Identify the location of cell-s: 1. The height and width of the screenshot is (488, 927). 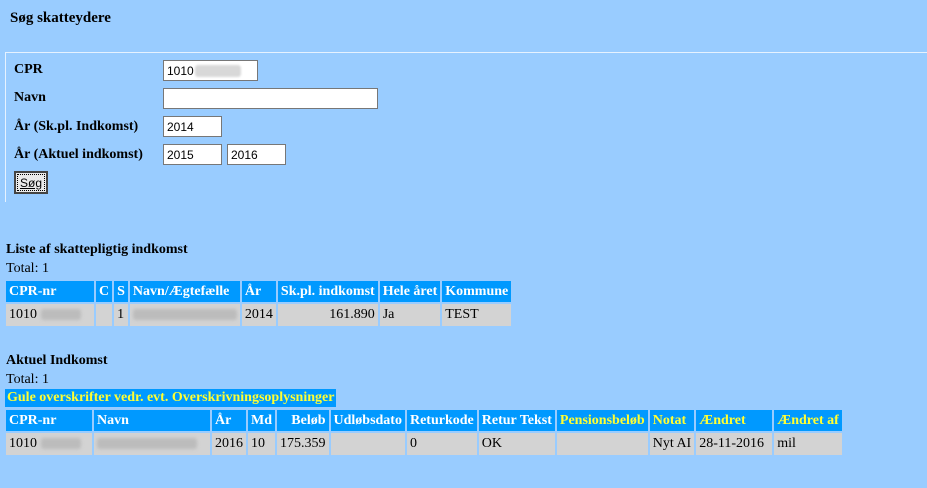
(121, 315).